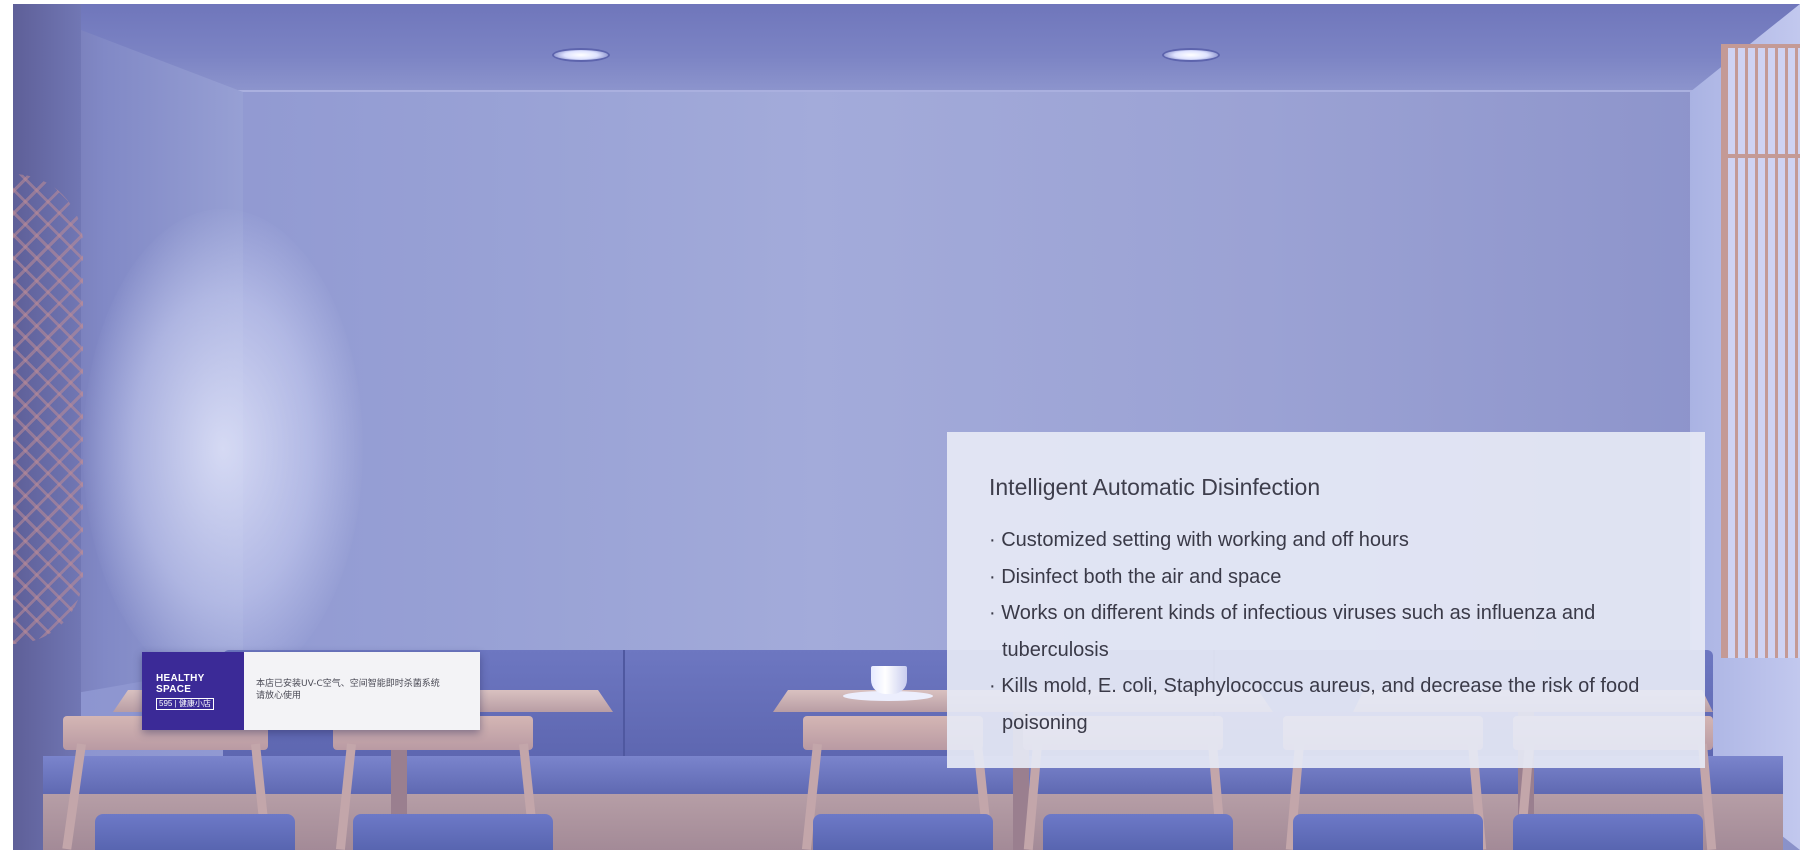 This screenshot has width=1800, height=850. Describe the element at coordinates (362, 691) in the screenshot. I see `sign-message: 本店已安装UV-C空气、空间智能即时杀菌系统 请放心使用` at that location.